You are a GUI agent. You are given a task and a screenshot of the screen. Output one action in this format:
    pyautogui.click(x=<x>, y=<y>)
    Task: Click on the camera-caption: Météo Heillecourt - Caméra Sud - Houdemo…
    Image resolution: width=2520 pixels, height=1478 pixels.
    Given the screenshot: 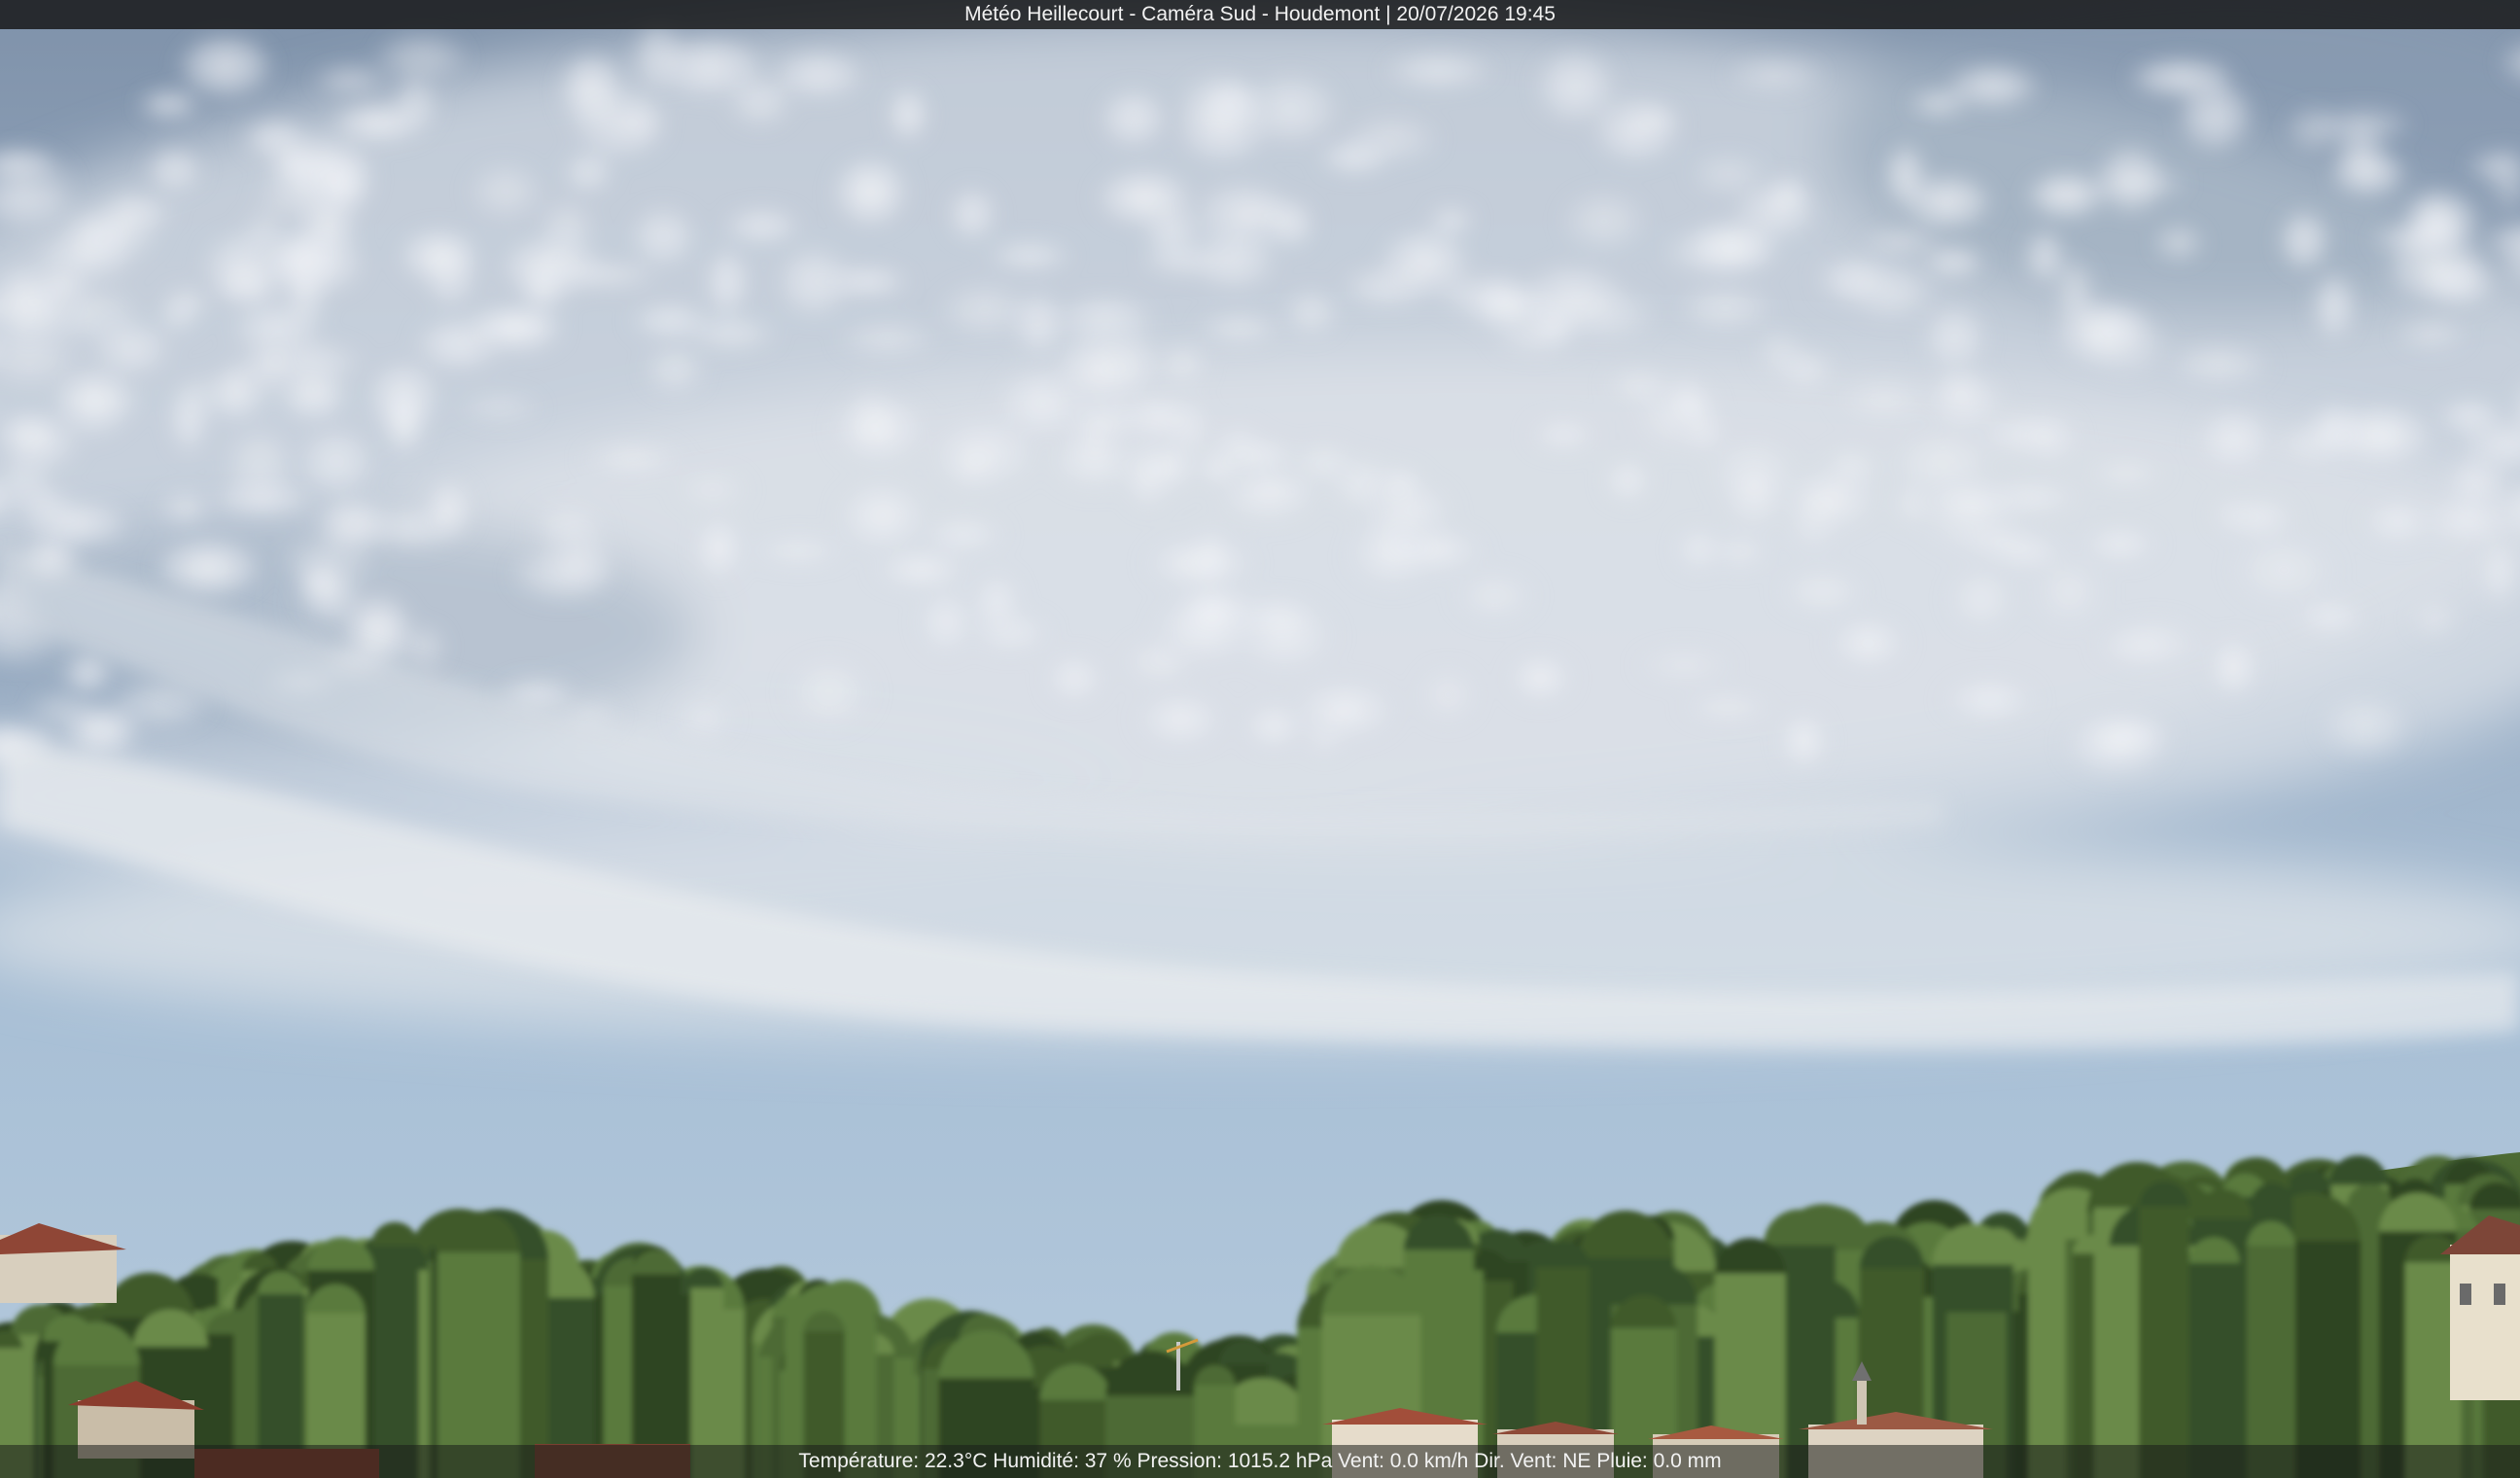 What is the action you would take?
    pyautogui.click(x=1260, y=14)
    